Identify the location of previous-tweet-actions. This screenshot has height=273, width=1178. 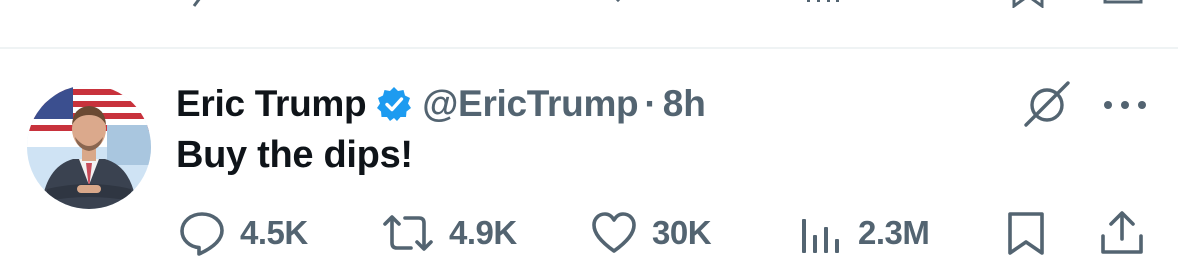
(589, 4).